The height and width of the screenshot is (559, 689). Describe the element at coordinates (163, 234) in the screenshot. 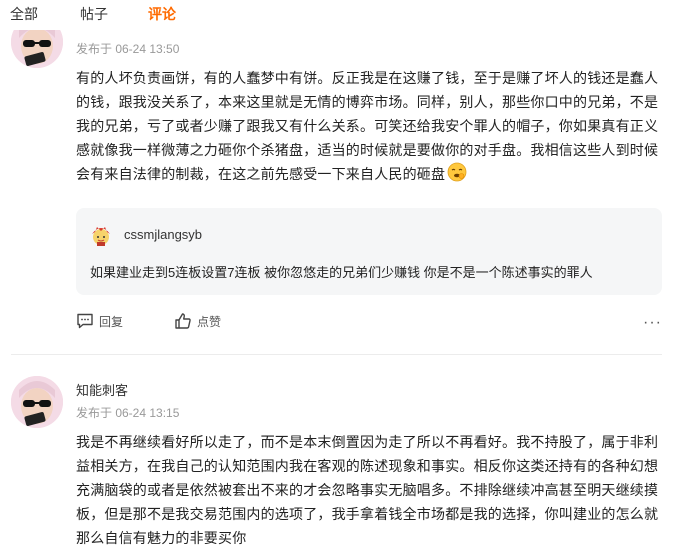

I see `quote-username: cssmjlangsyb` at that location.